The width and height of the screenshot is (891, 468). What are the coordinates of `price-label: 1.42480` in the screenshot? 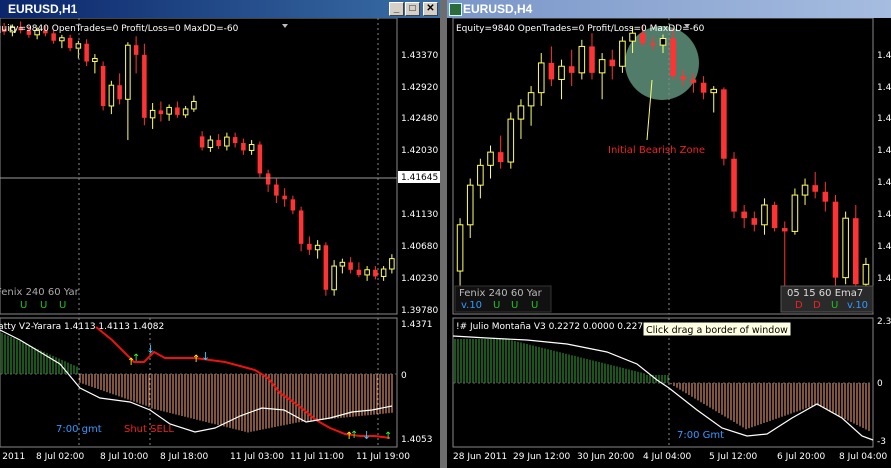 It's located at (419, 119).